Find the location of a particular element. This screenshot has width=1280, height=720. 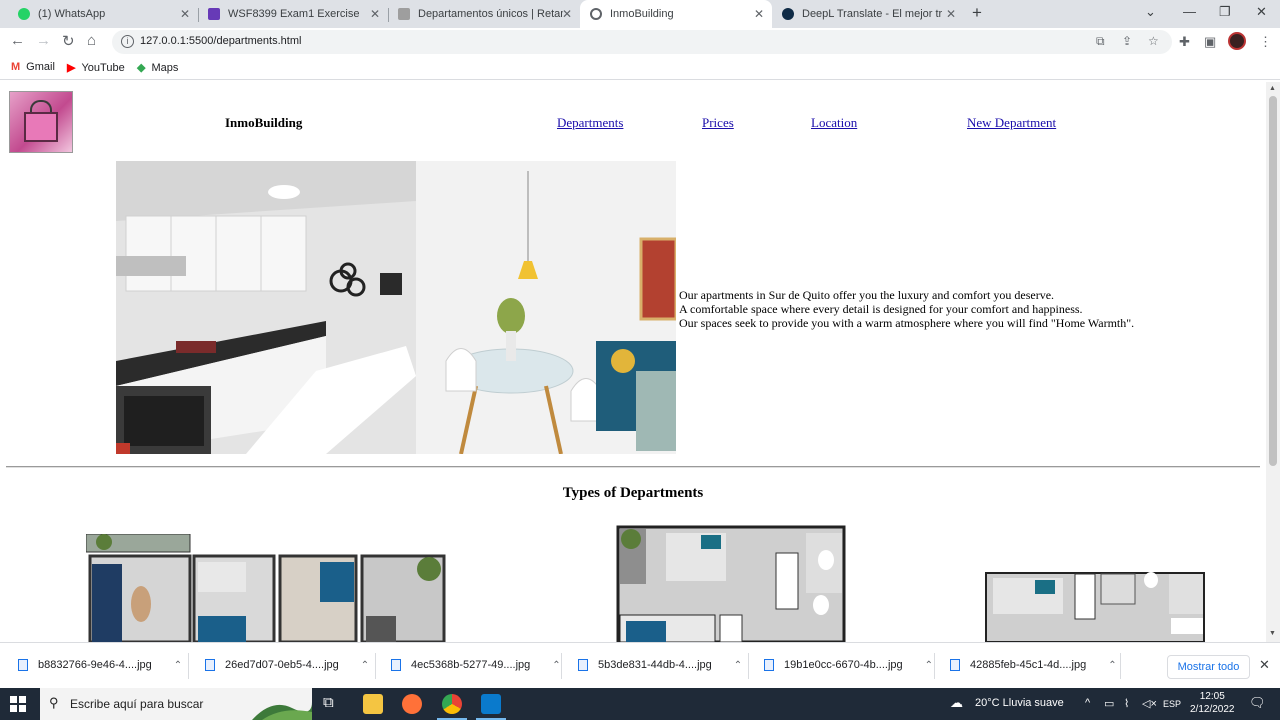

forward-icon: → is located at coordinates (43, 40).